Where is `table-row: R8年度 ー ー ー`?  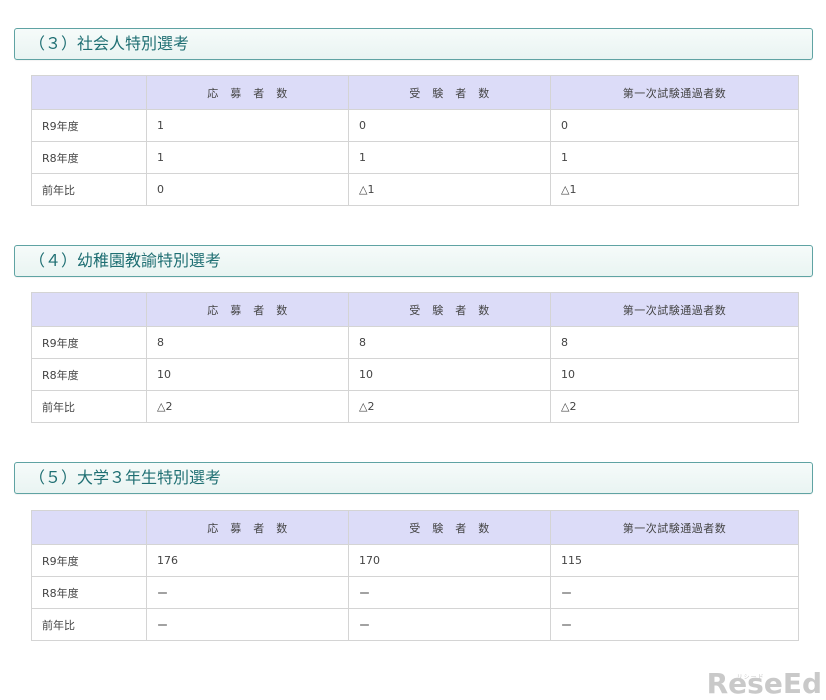 table-row: R8年度 ー ー ー is located at coordinates (415, 592).